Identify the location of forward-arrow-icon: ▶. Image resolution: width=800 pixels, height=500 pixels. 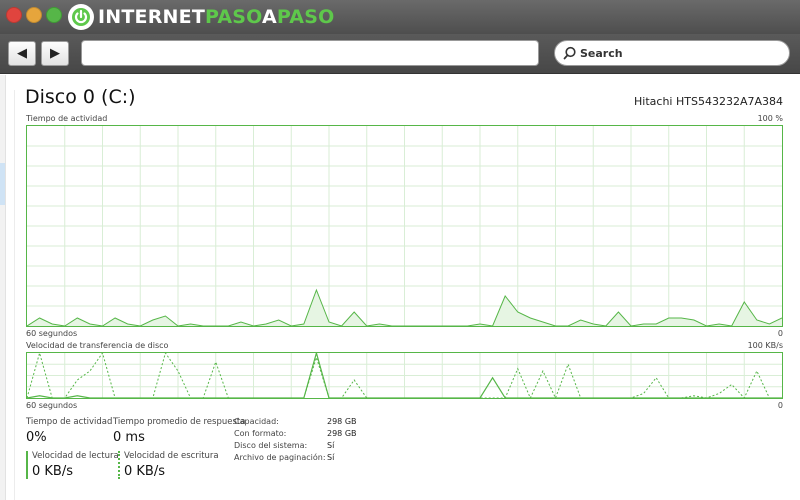
(55, 53).